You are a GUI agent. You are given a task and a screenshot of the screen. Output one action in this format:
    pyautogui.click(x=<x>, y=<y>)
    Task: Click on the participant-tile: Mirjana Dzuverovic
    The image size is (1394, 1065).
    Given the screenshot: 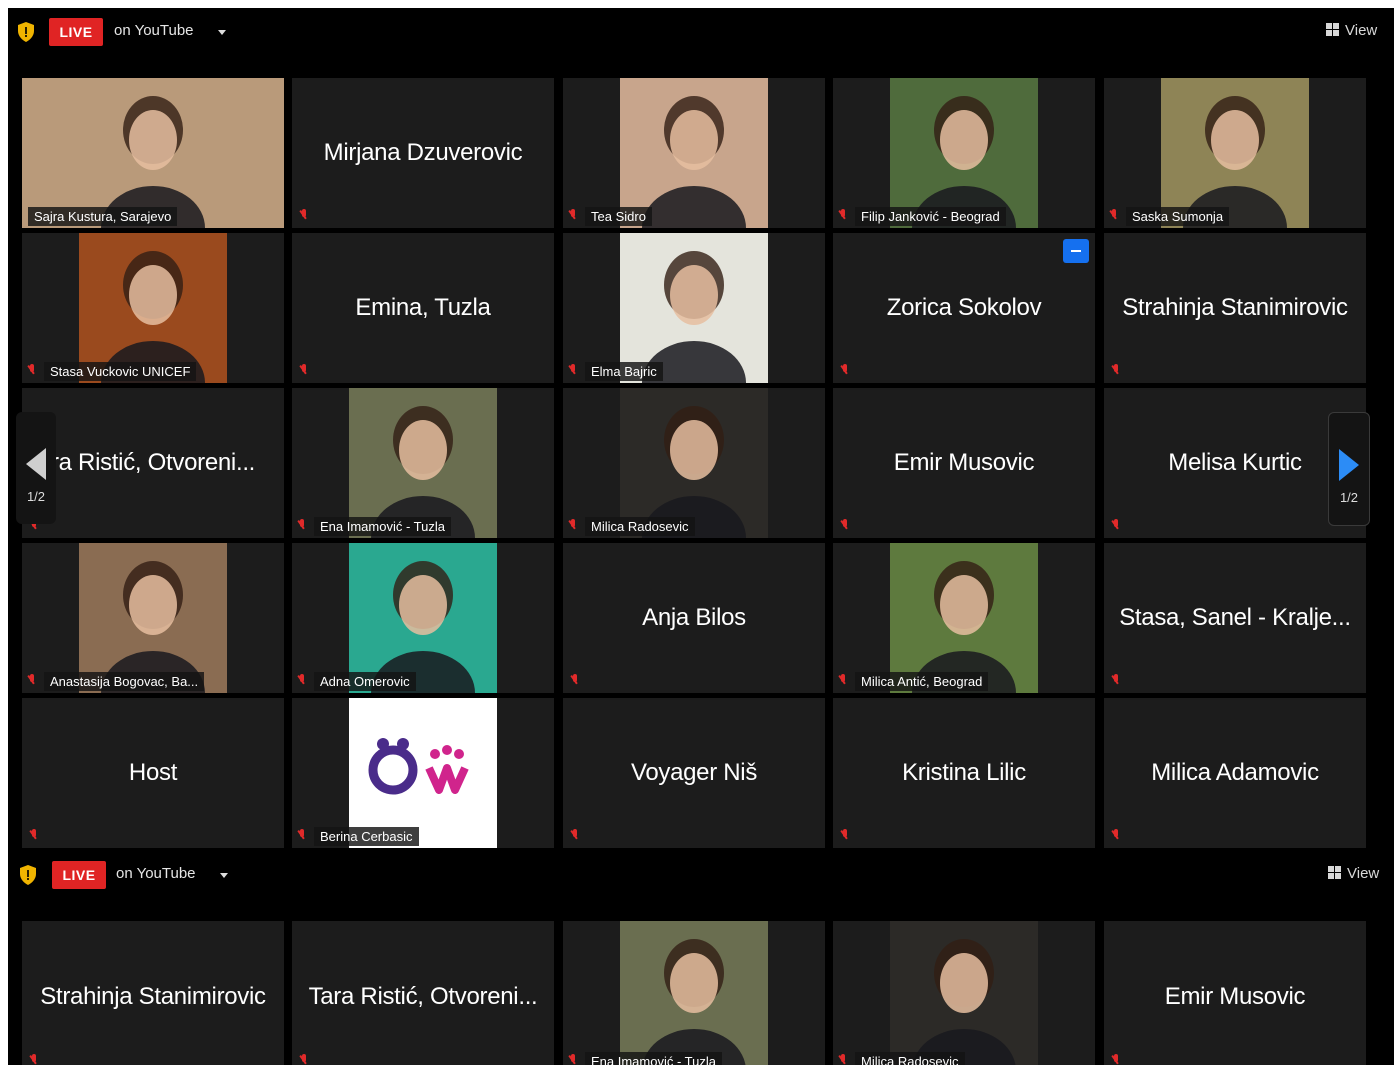 What is the action you would take?
    pyautogui.click(x=423, y=153)
    